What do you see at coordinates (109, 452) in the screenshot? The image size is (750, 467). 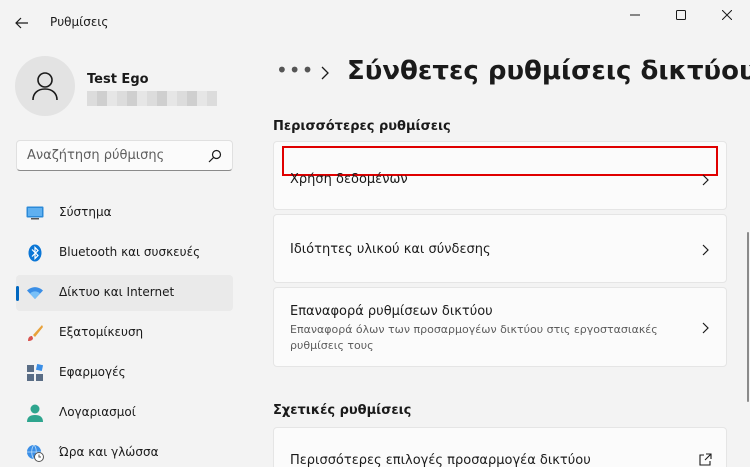 I see `sidebar-item-label: Ώρα και γλώσσα` at bounding box center [109, 452].